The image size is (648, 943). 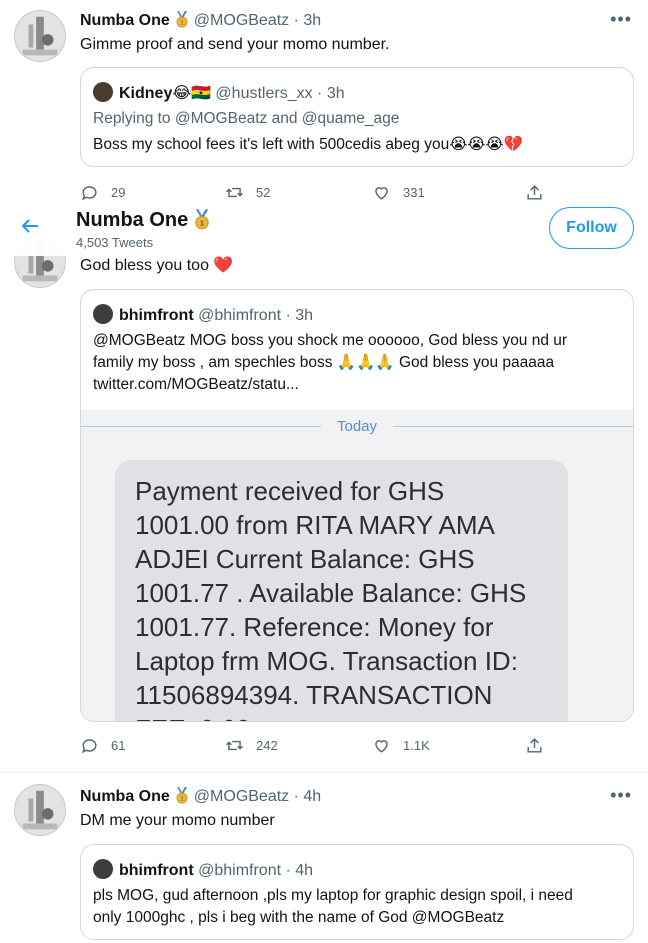 I want to click on date-separator: Today, so click(x=357, y=427).